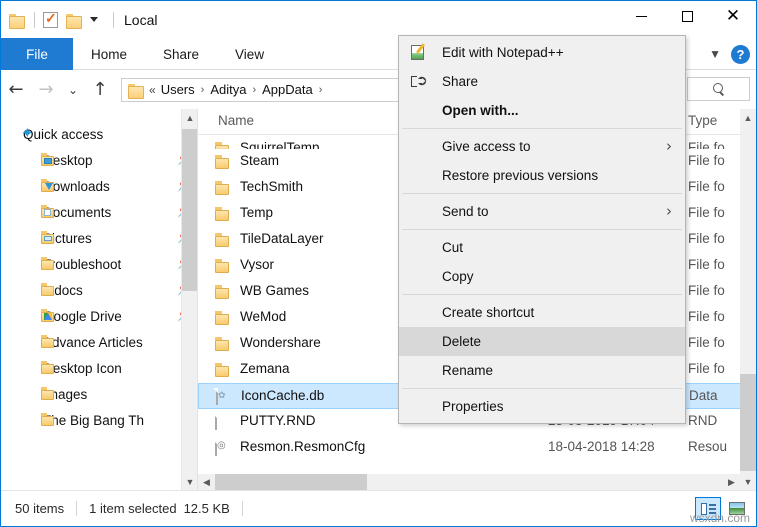 Image resolution: width=757 pixels, height=527 pixels. I want to click on file-list-horizontal-scrollbar: ◀ ▶, so click(469, 482).